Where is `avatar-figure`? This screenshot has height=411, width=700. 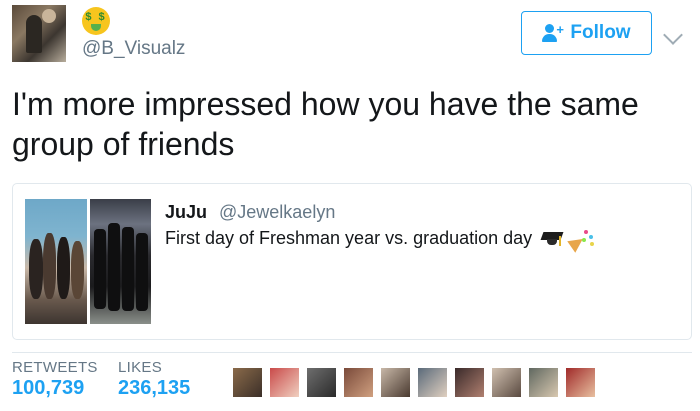 avatar-figure is located at coordinates (34, 34).